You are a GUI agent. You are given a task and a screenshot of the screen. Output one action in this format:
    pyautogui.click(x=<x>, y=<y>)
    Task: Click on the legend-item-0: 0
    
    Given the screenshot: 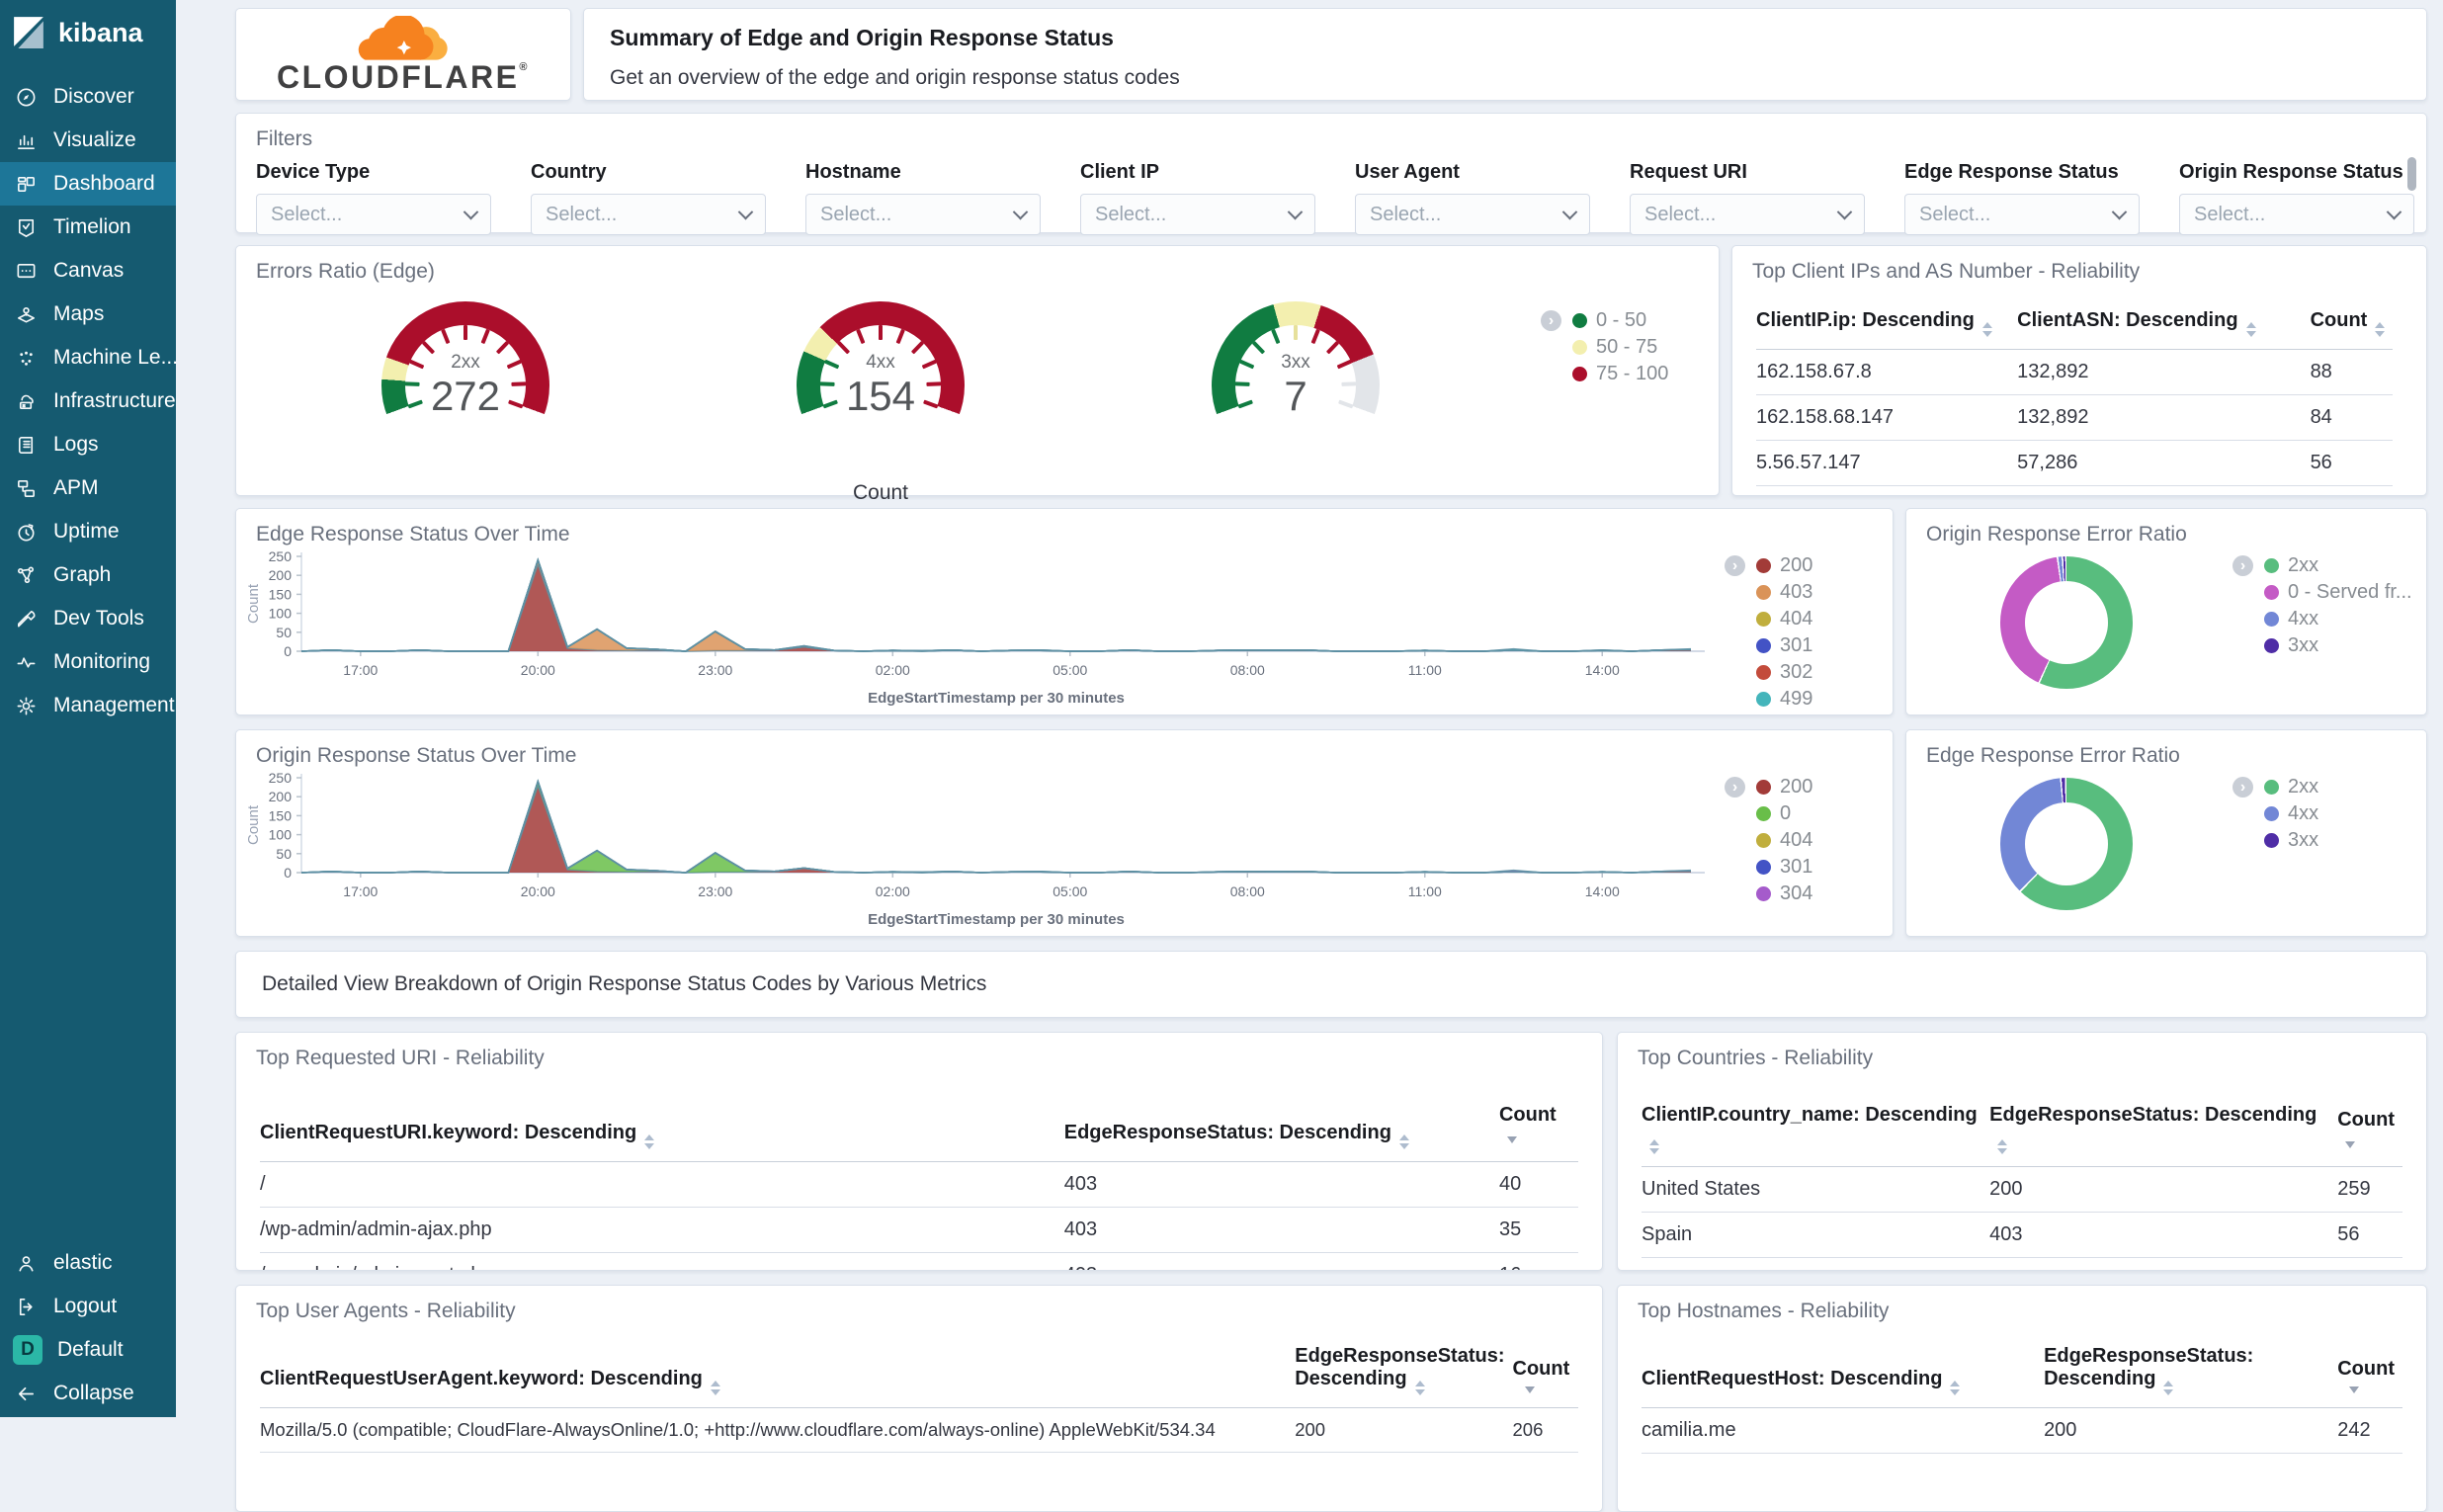 What is the action you would take?
    pyautogui.click(x=1784, y=813)
    